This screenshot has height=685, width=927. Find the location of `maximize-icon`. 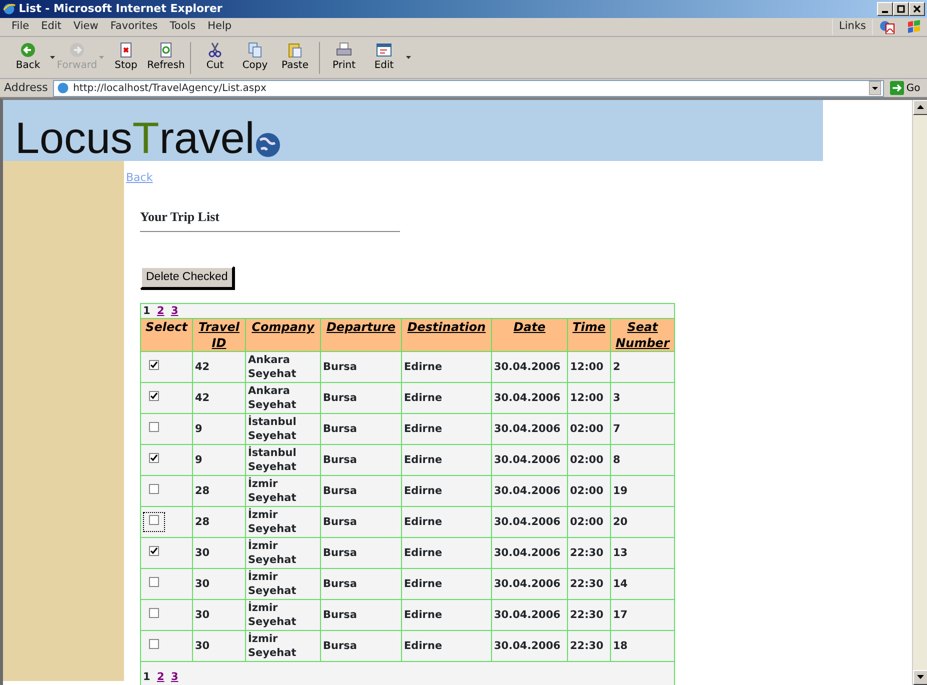

maximize-icon is located at coordinates (901, 8).